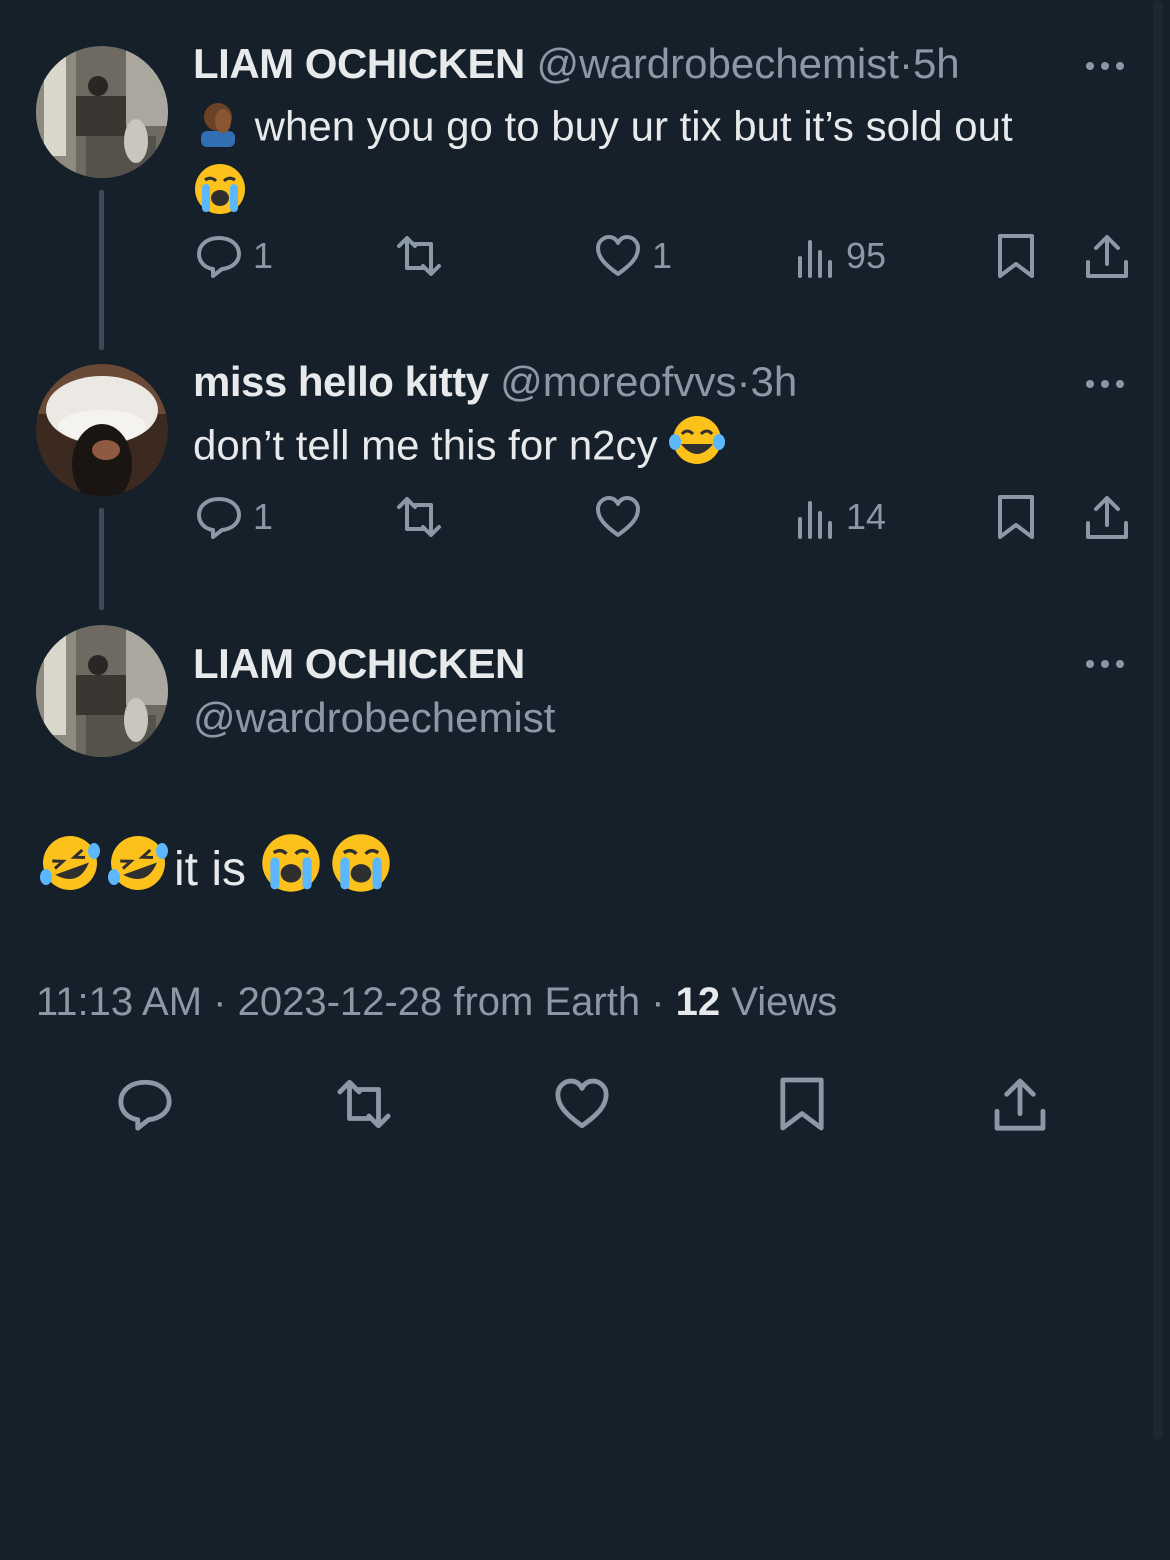 The width and height of the screenshot is (1170, 1560). What do you see at coordinates (866, 516) in the screenshot?
I see `view-count: 14` at bounding box center [866, 516].